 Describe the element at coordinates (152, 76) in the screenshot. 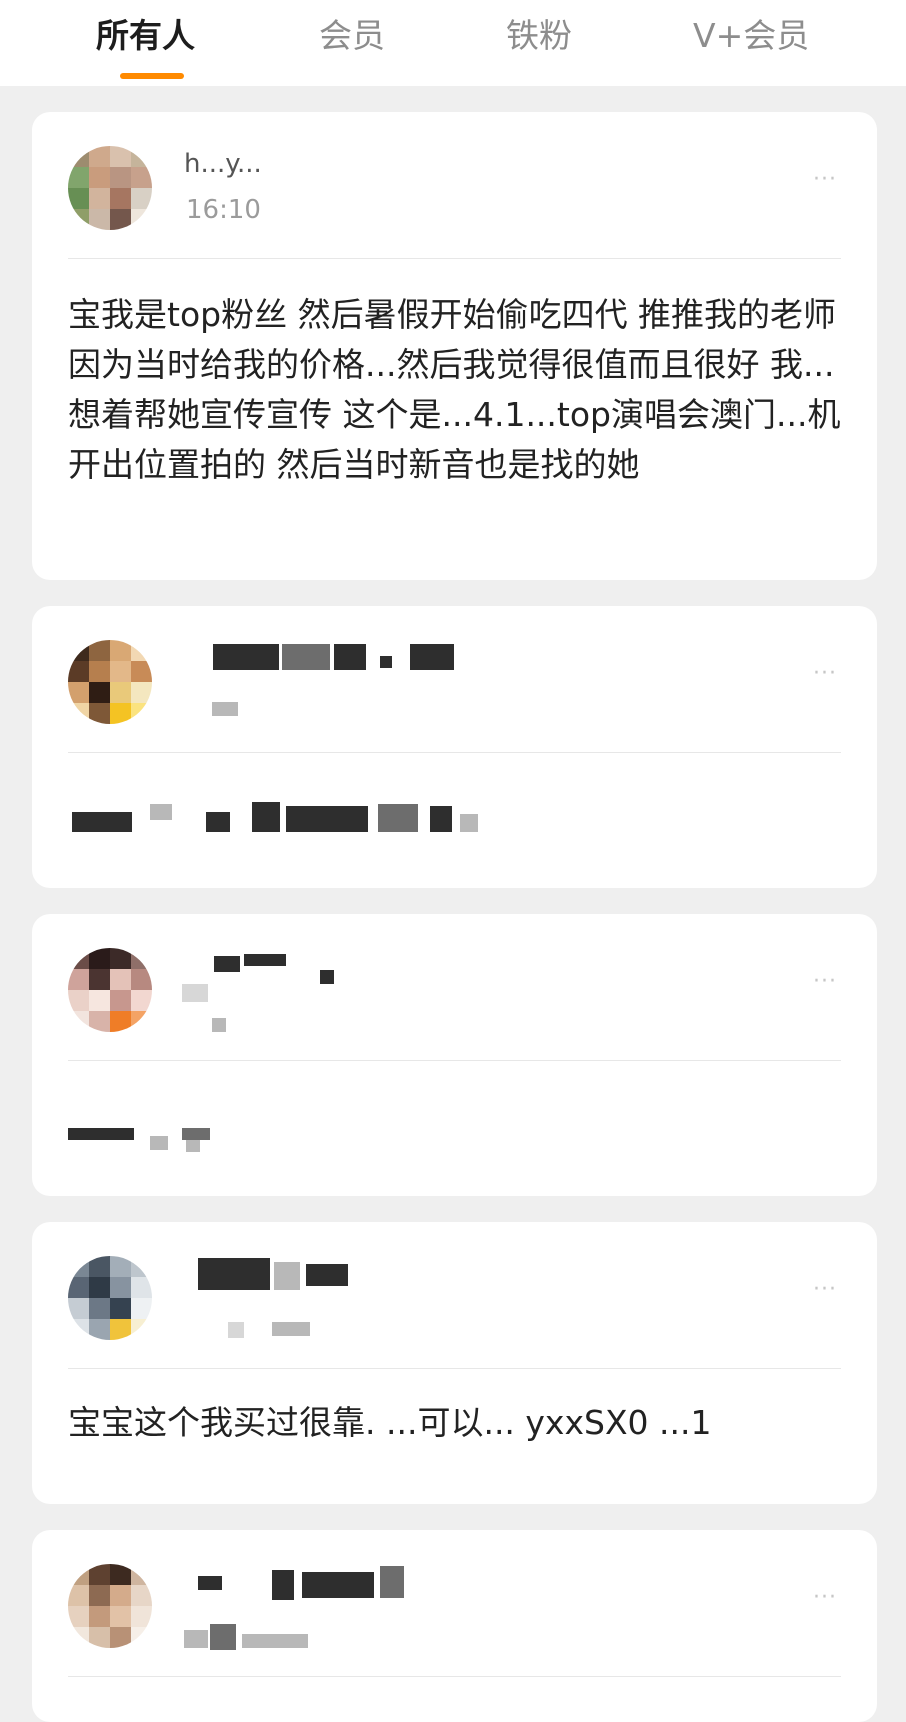

I see `active-tab-indicator` at that location.